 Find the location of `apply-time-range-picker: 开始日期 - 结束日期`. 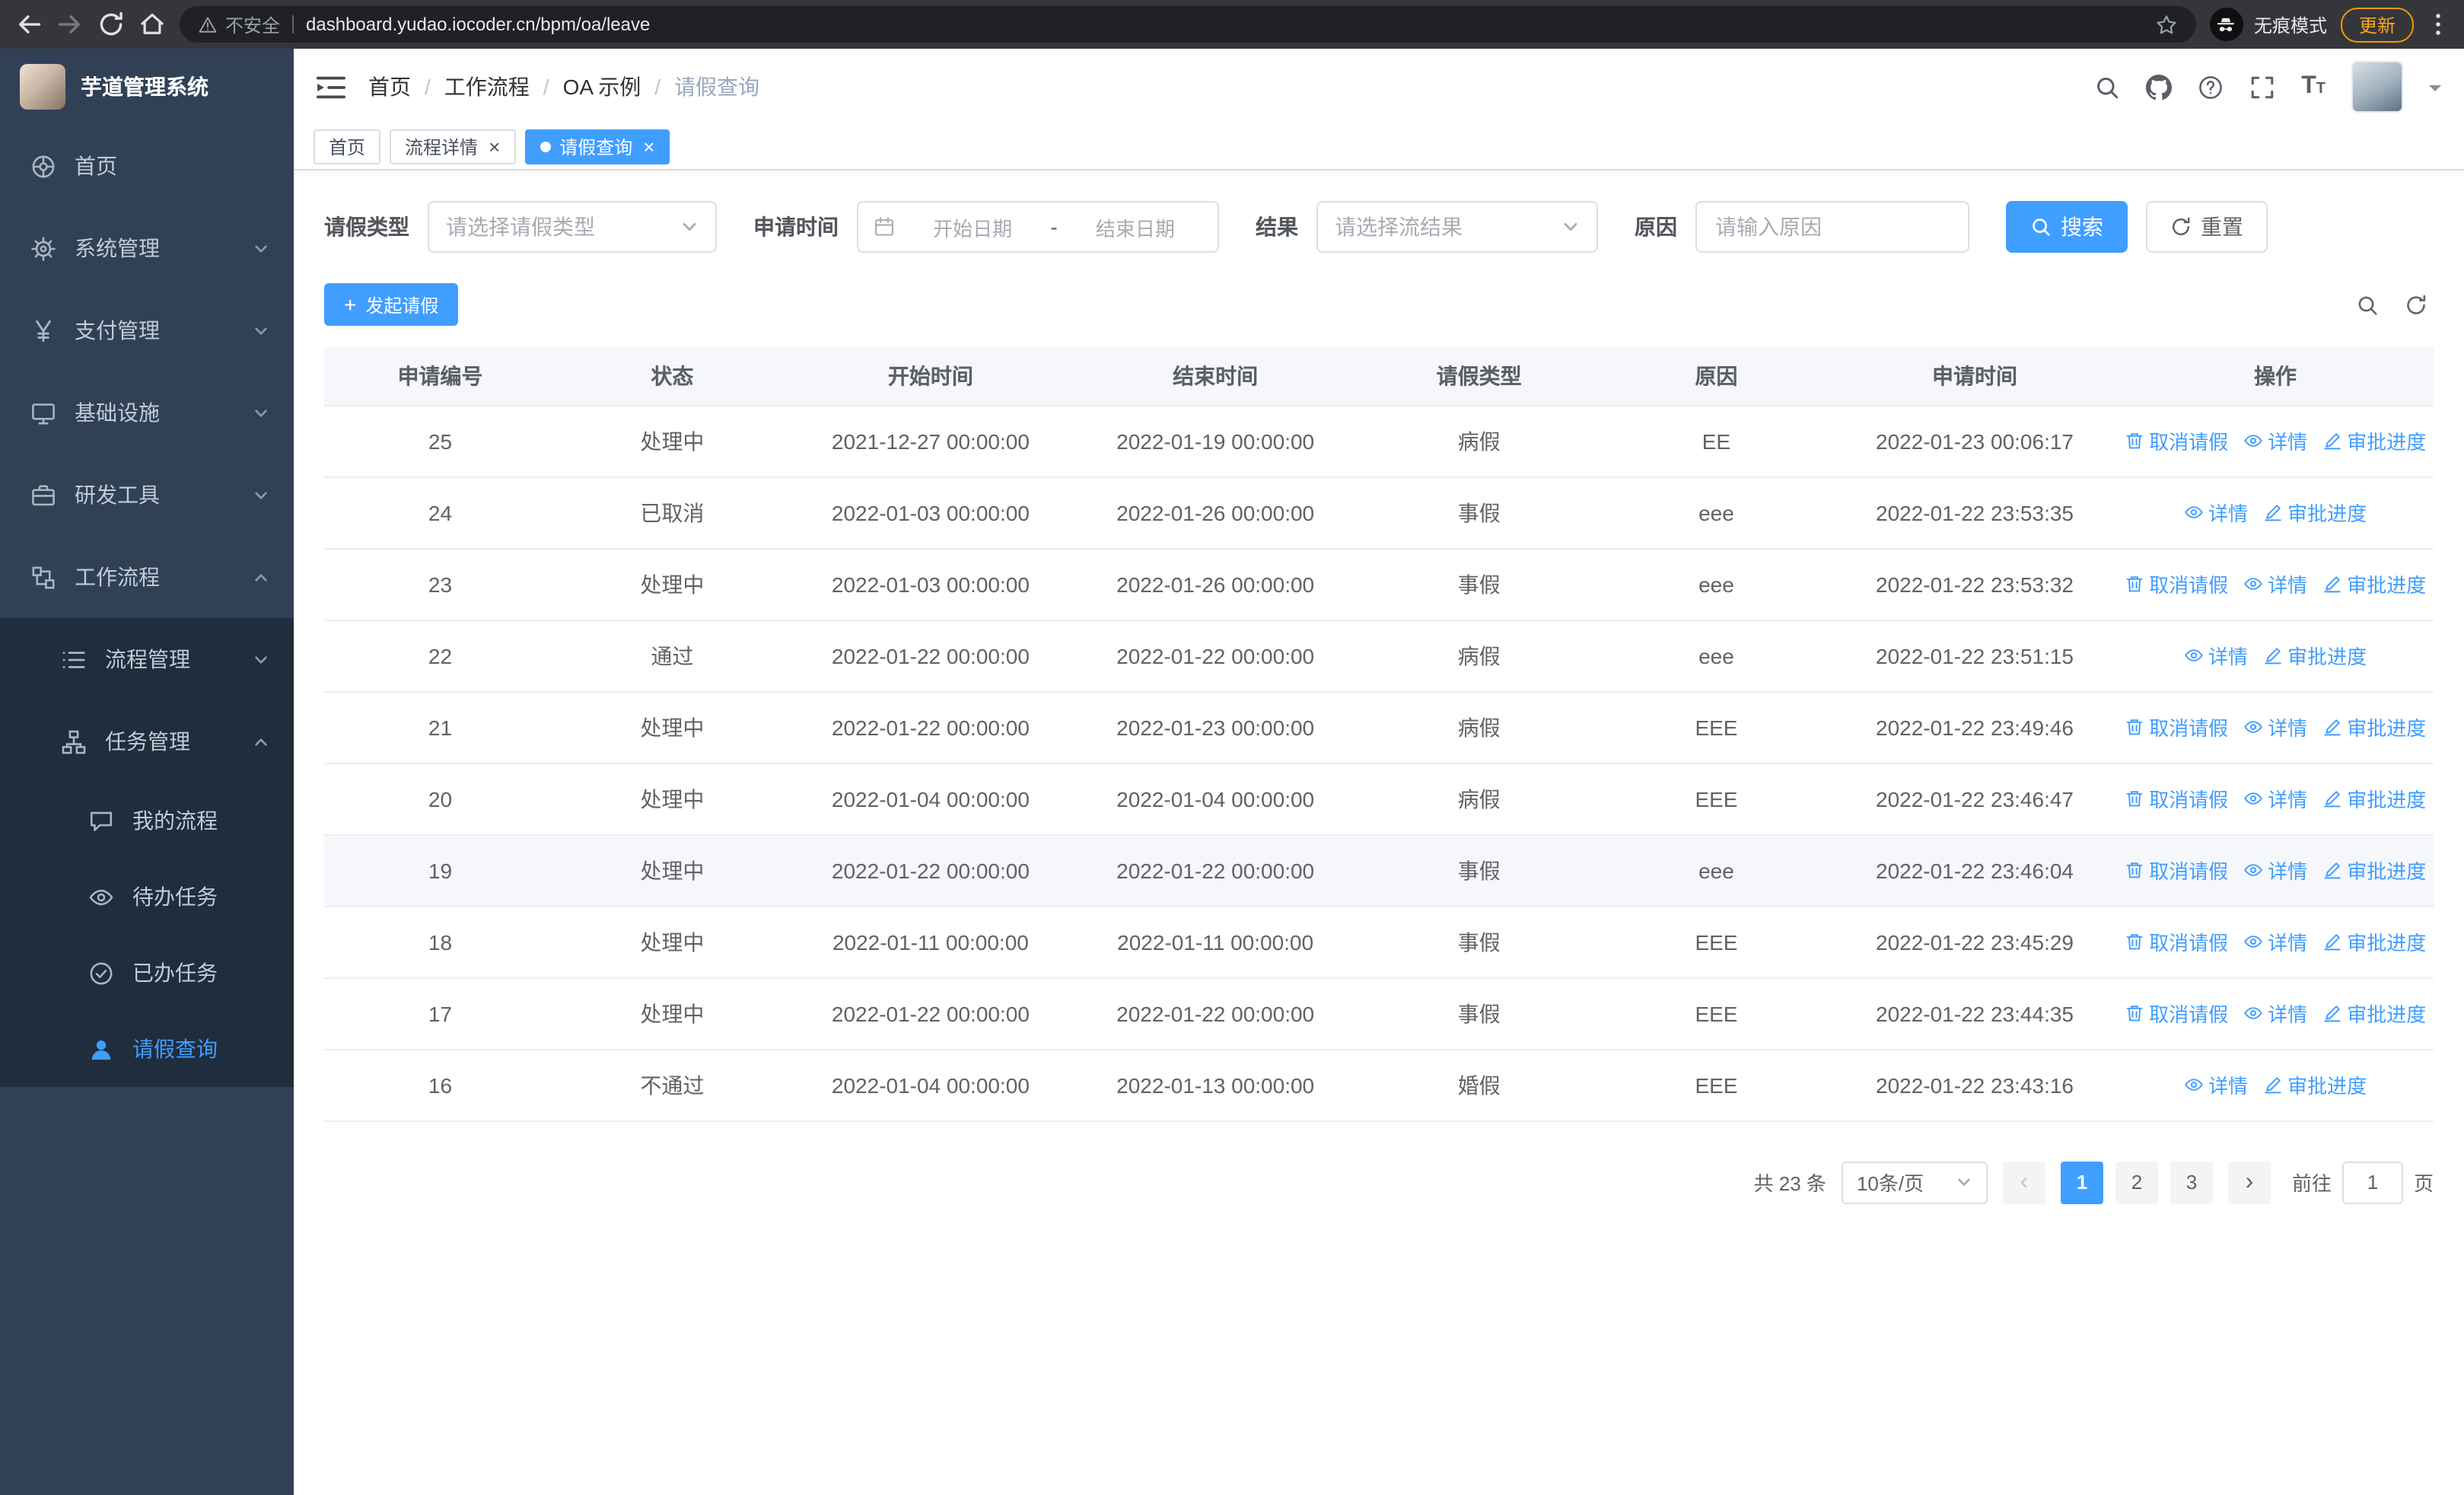

apply-time-range-picker: 开始日期 - 结束日期 is located at coordinates (1038, 227).